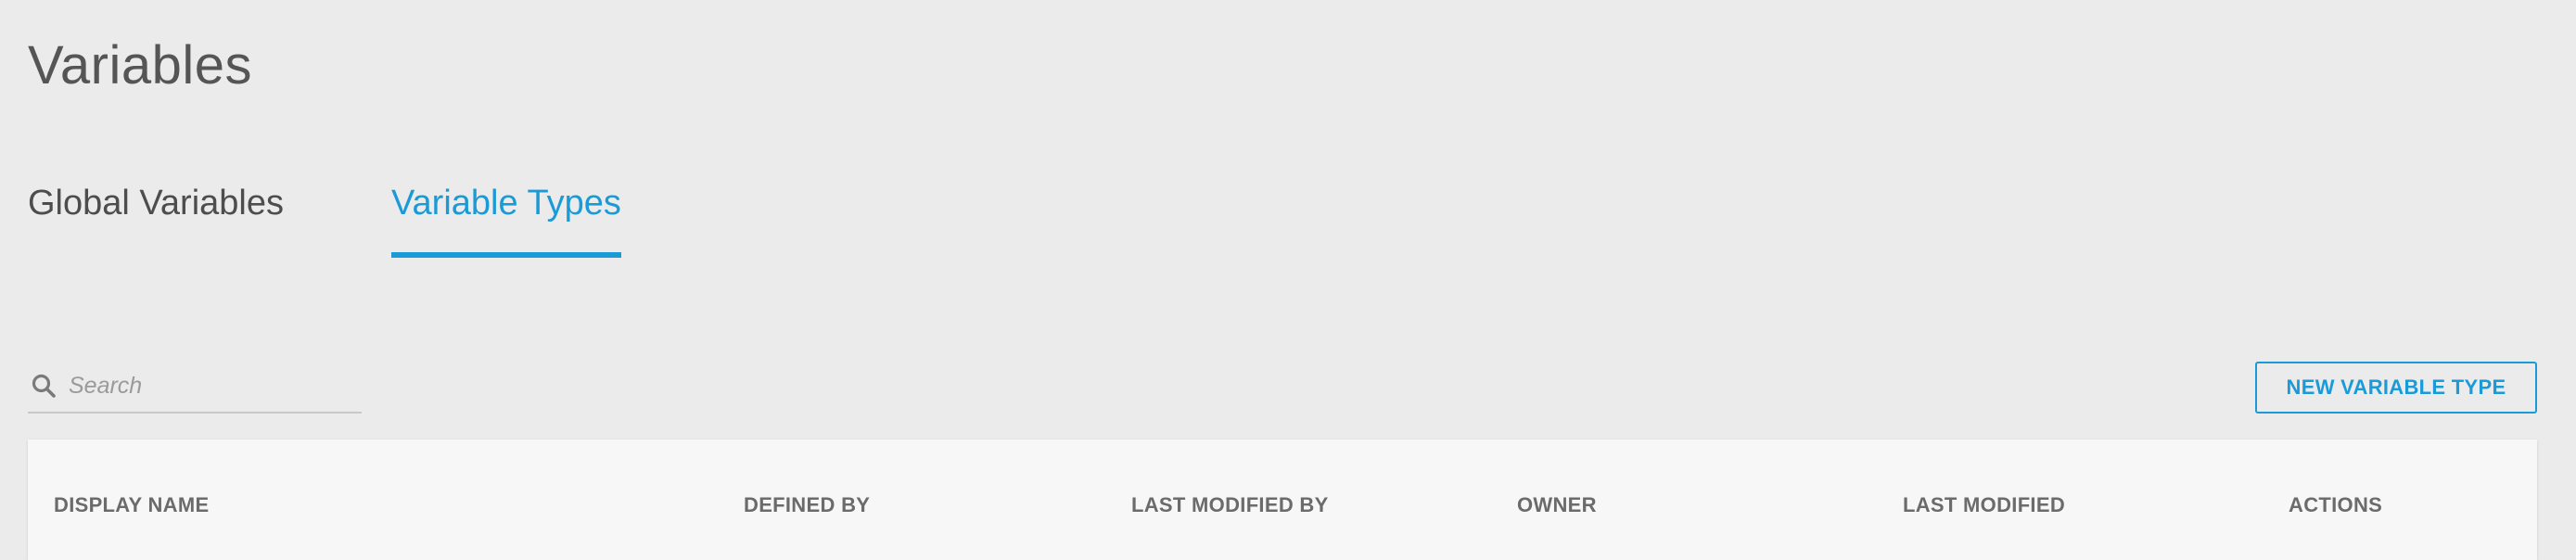 Image resolution: width=2576 pixels, height=560 pixels. What do you see at coordinates (807, 505) in the screenshot?
I see `column-header-defined-by: DEFINED BY` at bounding box center [807, 505].